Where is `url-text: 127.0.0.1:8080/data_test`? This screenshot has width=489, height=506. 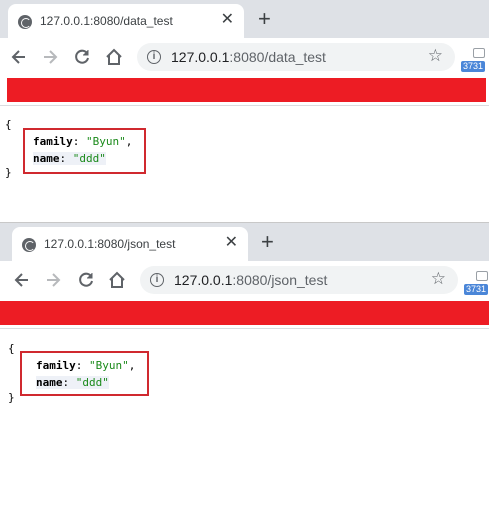 url-text: 127.0.0.1:8080/data_test is located at coordinates (248, 57).